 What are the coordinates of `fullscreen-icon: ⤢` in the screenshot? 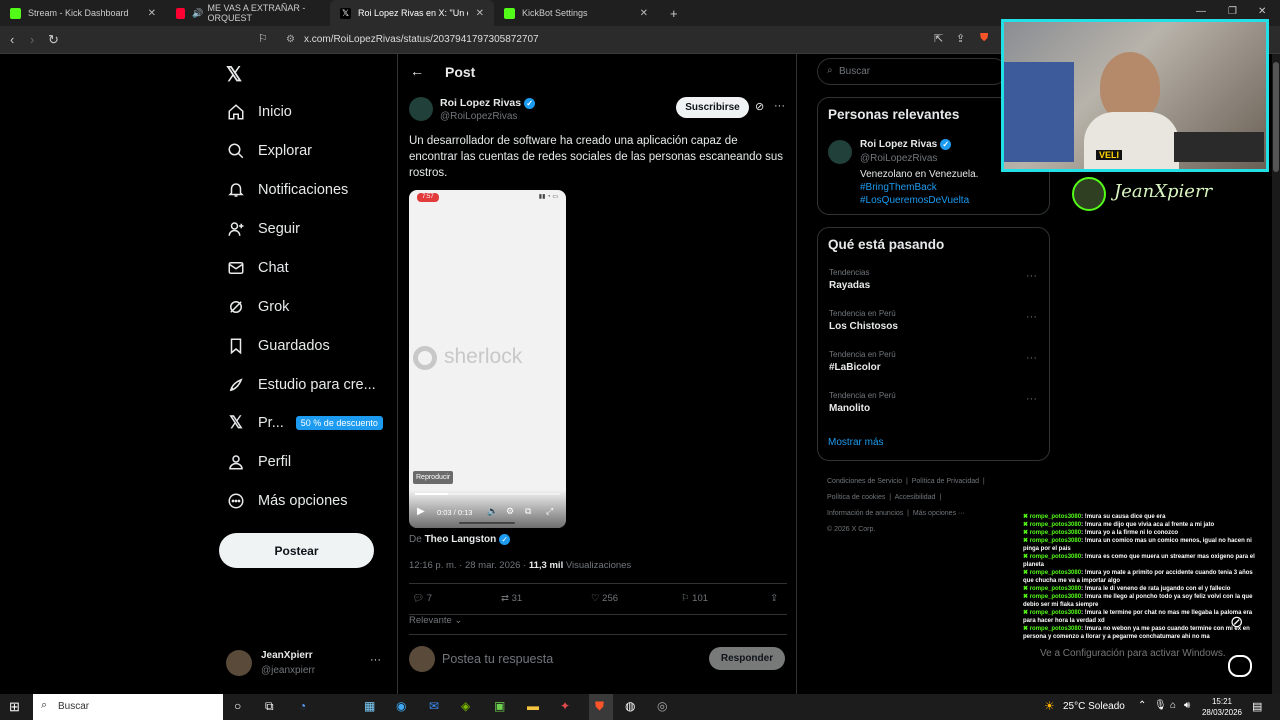 It's located at (549, 511).